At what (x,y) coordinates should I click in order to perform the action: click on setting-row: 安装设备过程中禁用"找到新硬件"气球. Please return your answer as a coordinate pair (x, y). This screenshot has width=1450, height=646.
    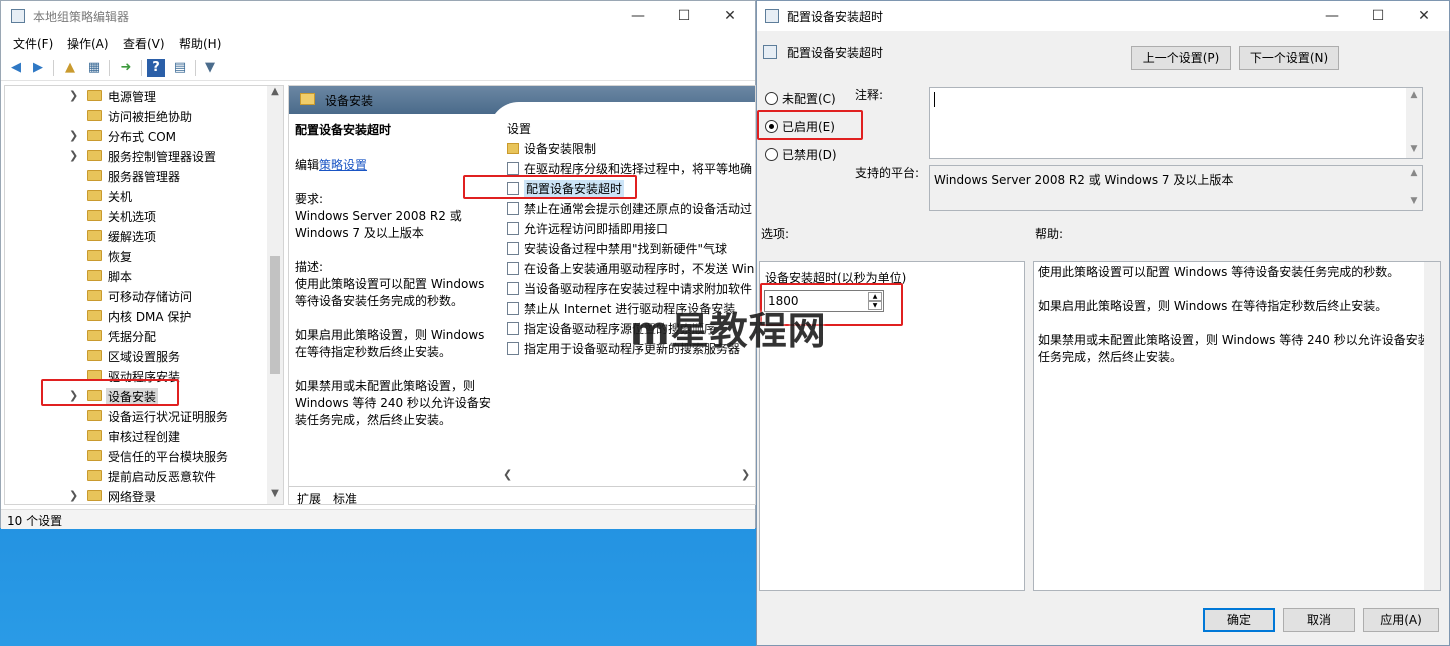
    Looking at the image, I should click on (630, 248).